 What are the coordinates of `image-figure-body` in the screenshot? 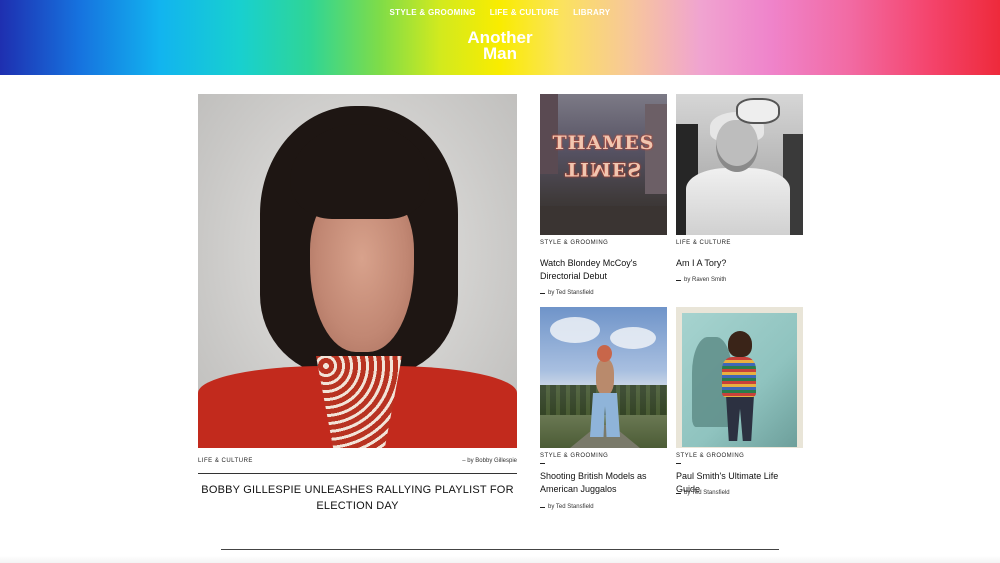 It's located at (605, 377).